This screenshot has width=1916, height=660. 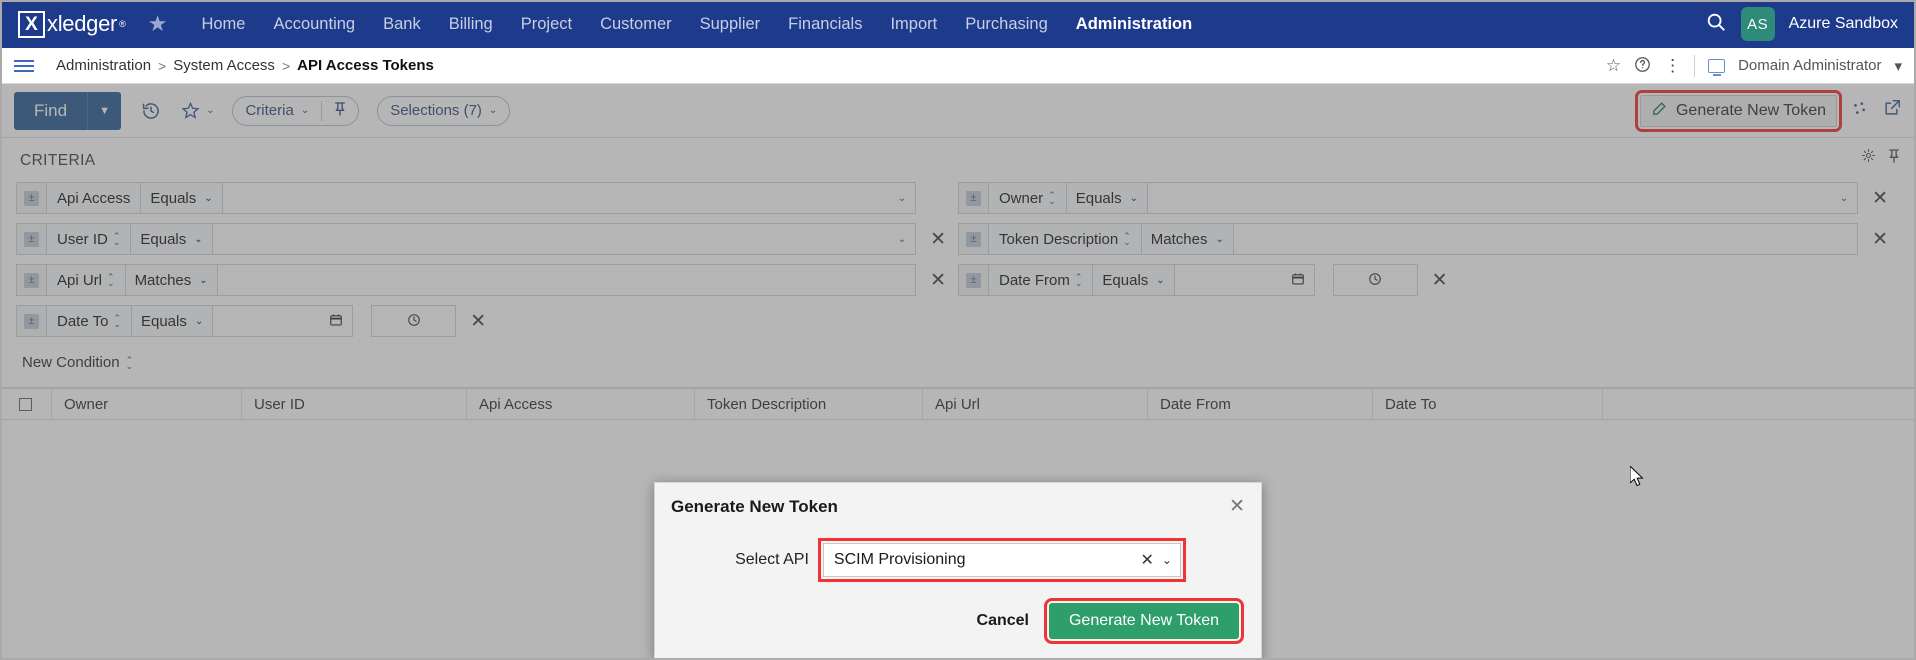 I want to click on help-circle-icon, so click(x=1642, y=66).